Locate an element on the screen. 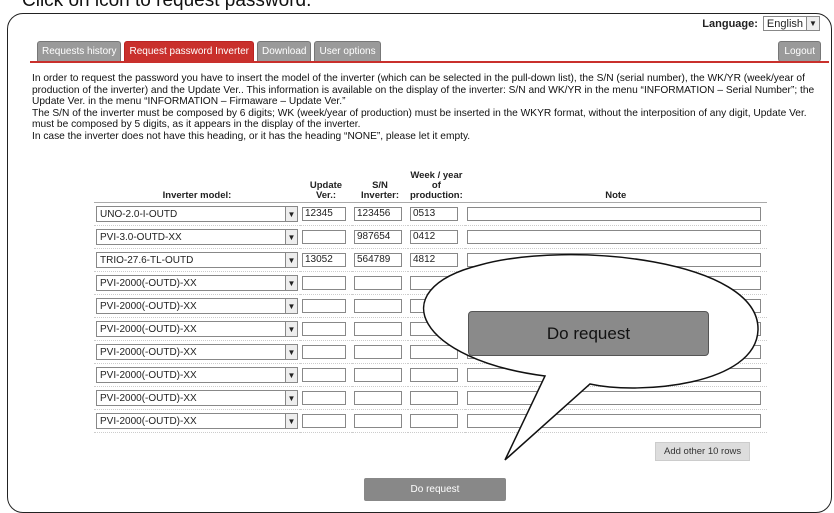  add-rows-button: Add other 10 rows is located at coordinates (703, 451).